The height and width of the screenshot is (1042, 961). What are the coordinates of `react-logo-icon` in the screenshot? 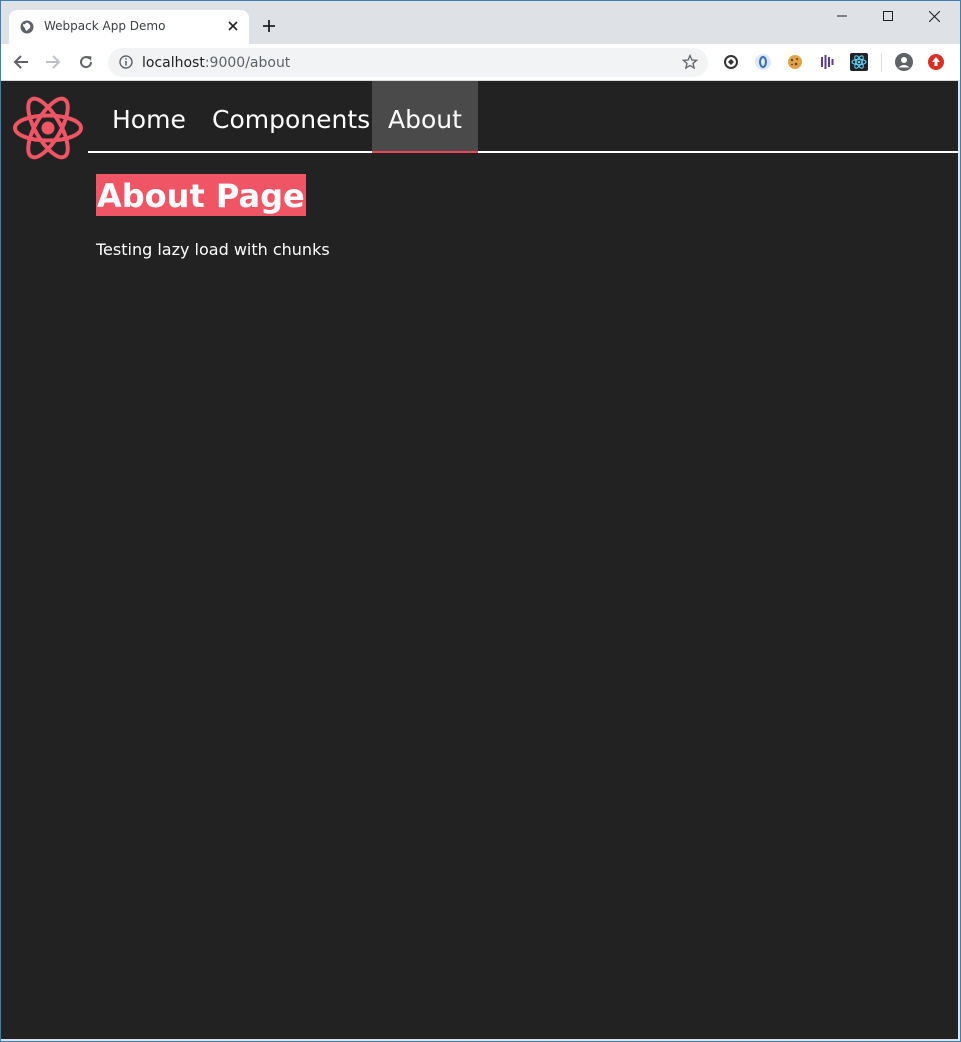 It's located at (48, 128).